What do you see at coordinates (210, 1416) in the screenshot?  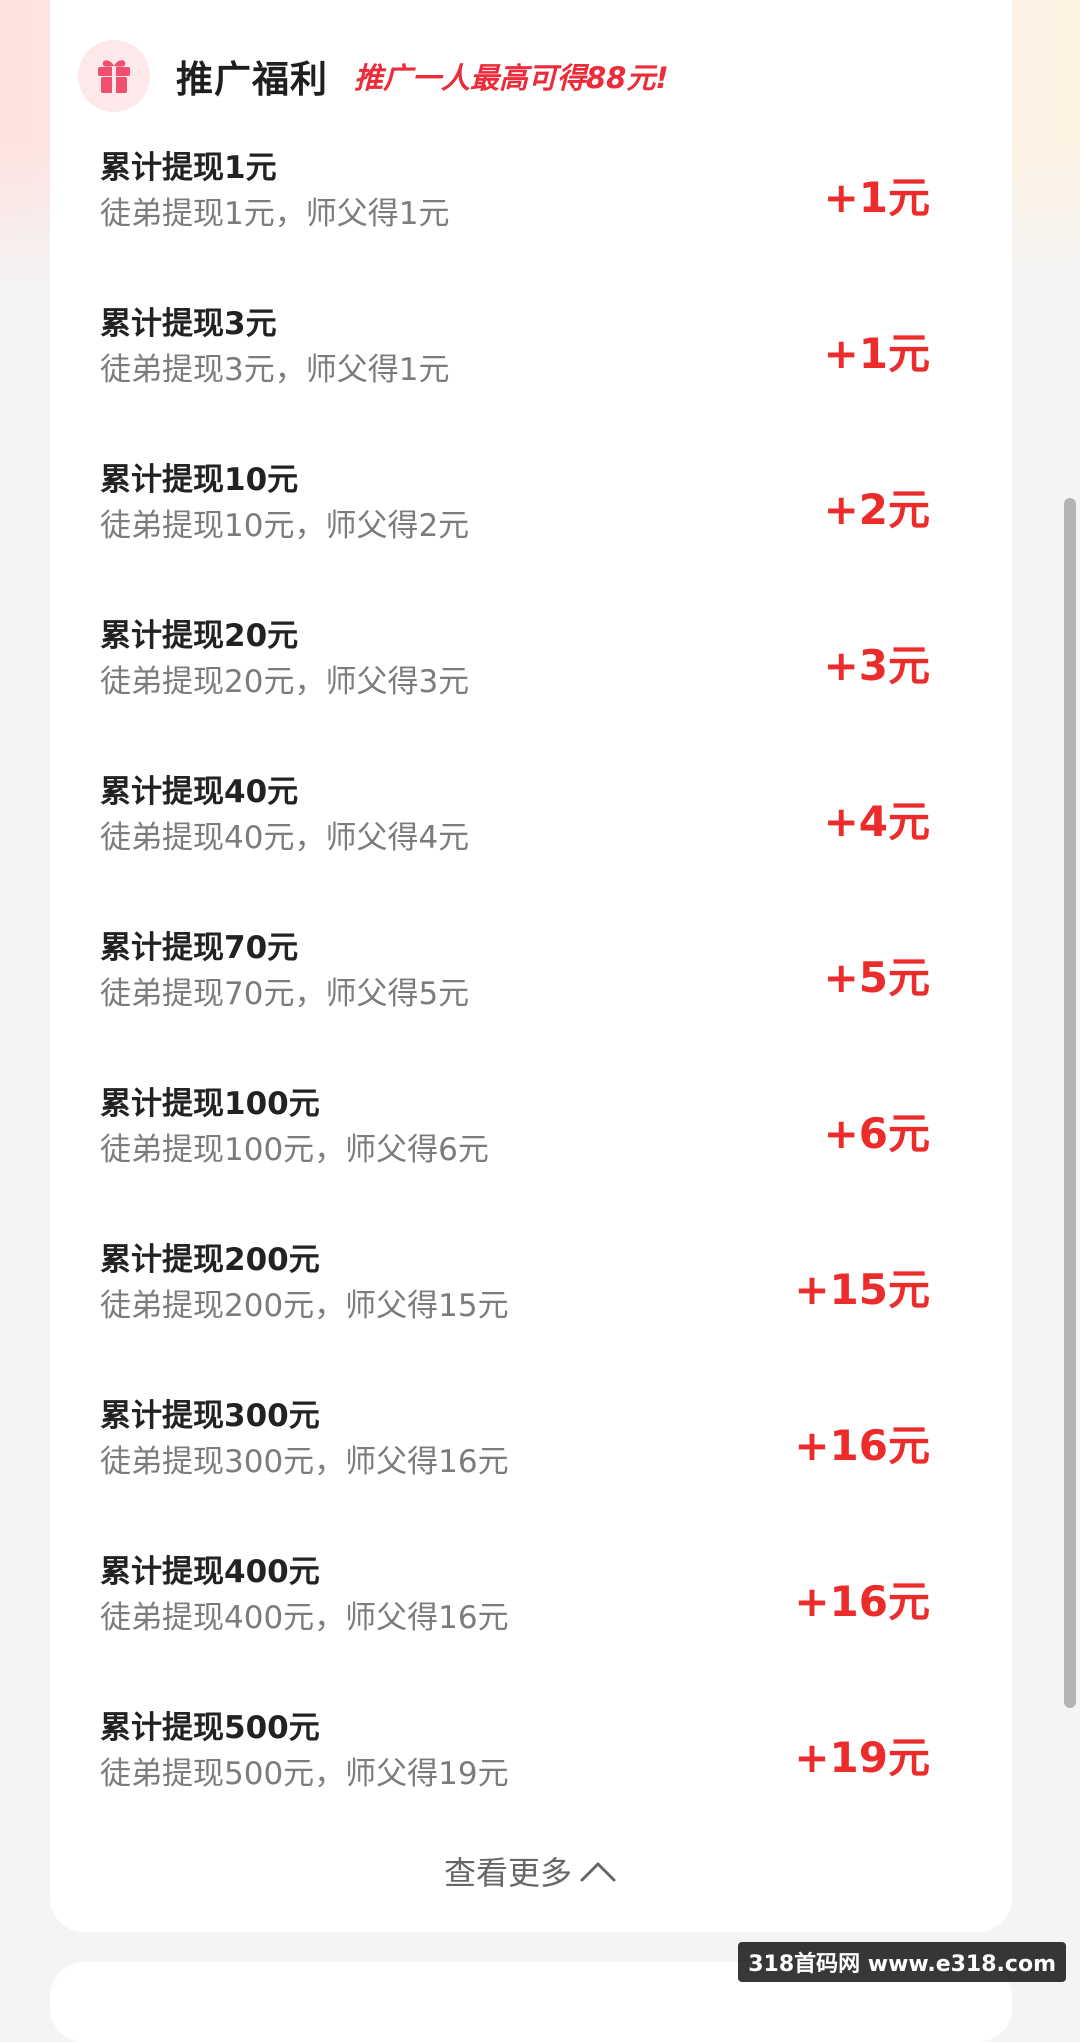 I see `reward-threshold: 累计提现300元` at bounding box center [210, 1416].